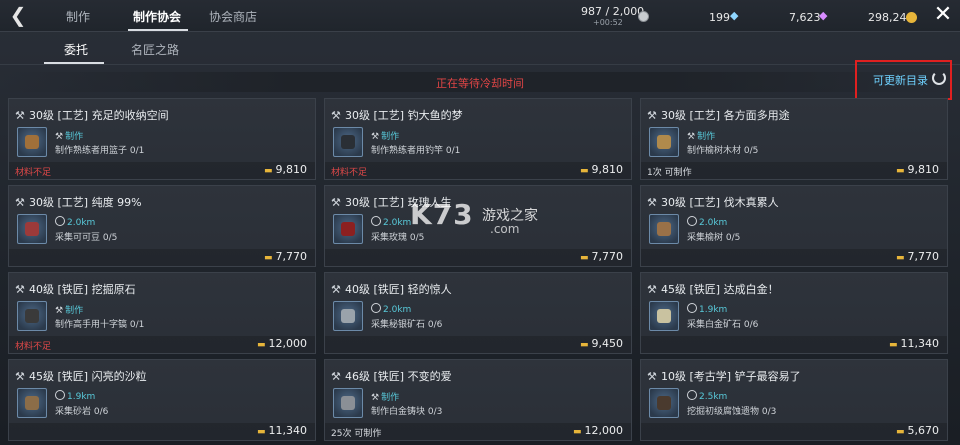 The width and height of the screenshot is (960, 445). Describe the element at coordinates (794, 400) in the screenshot. I see `commission-card: ⚒ 10级 [考古学] 铲子最容易了 2.5km 挖掘初级腐蚀遗物 0/3 ▬ 5,670` at that location.